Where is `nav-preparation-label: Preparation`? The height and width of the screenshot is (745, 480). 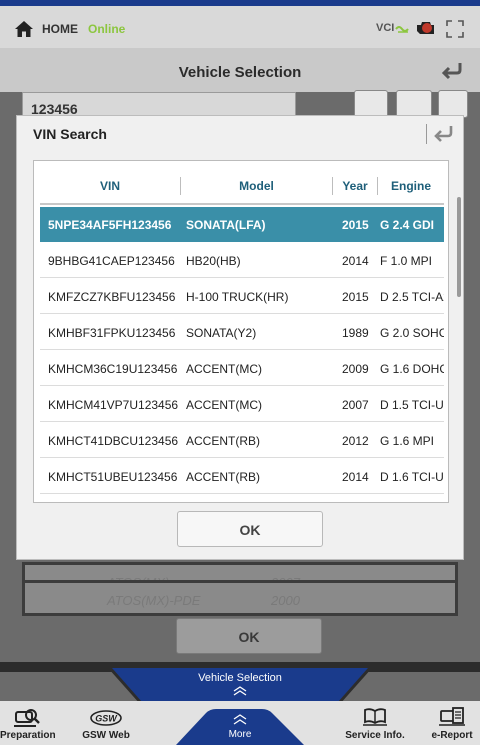
nav-preparation-label: Preparation is located at coordinates (28, 735).